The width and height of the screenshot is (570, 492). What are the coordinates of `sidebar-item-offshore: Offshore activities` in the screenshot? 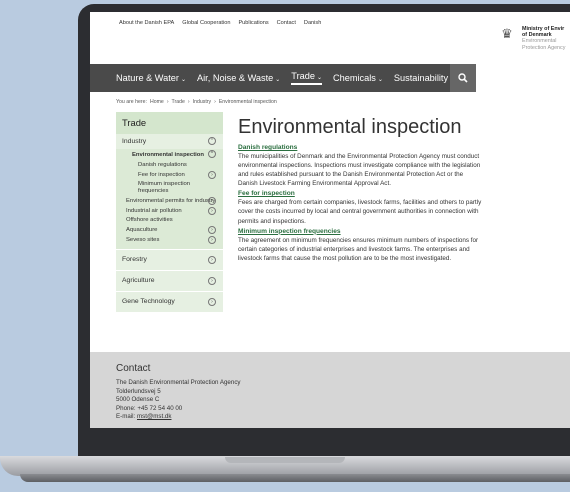 It's located at (169, 221).